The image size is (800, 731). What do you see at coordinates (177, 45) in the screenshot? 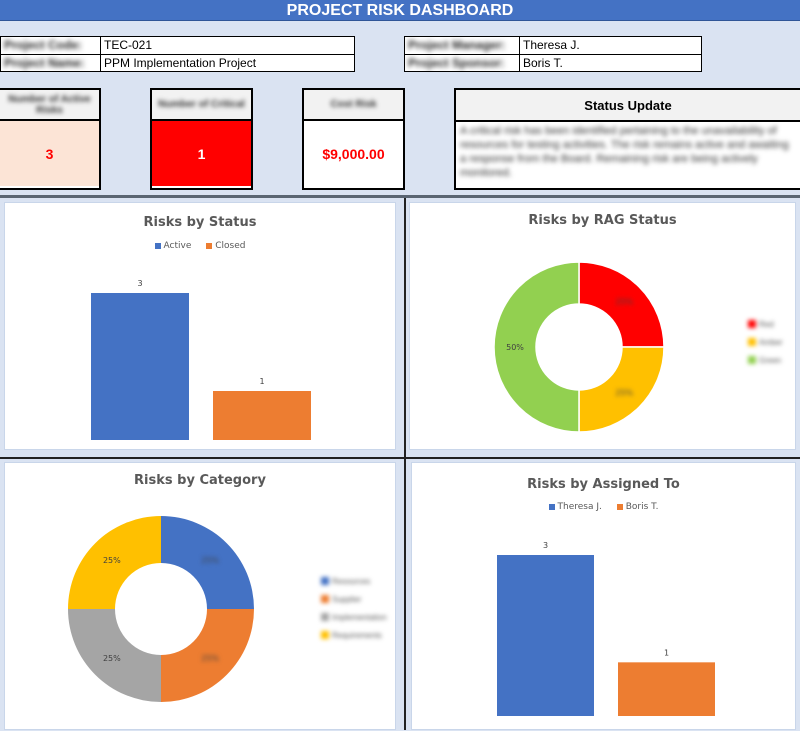
I see `project-code-row: Project Code: TEC-021` at bounding box center [177, 45].